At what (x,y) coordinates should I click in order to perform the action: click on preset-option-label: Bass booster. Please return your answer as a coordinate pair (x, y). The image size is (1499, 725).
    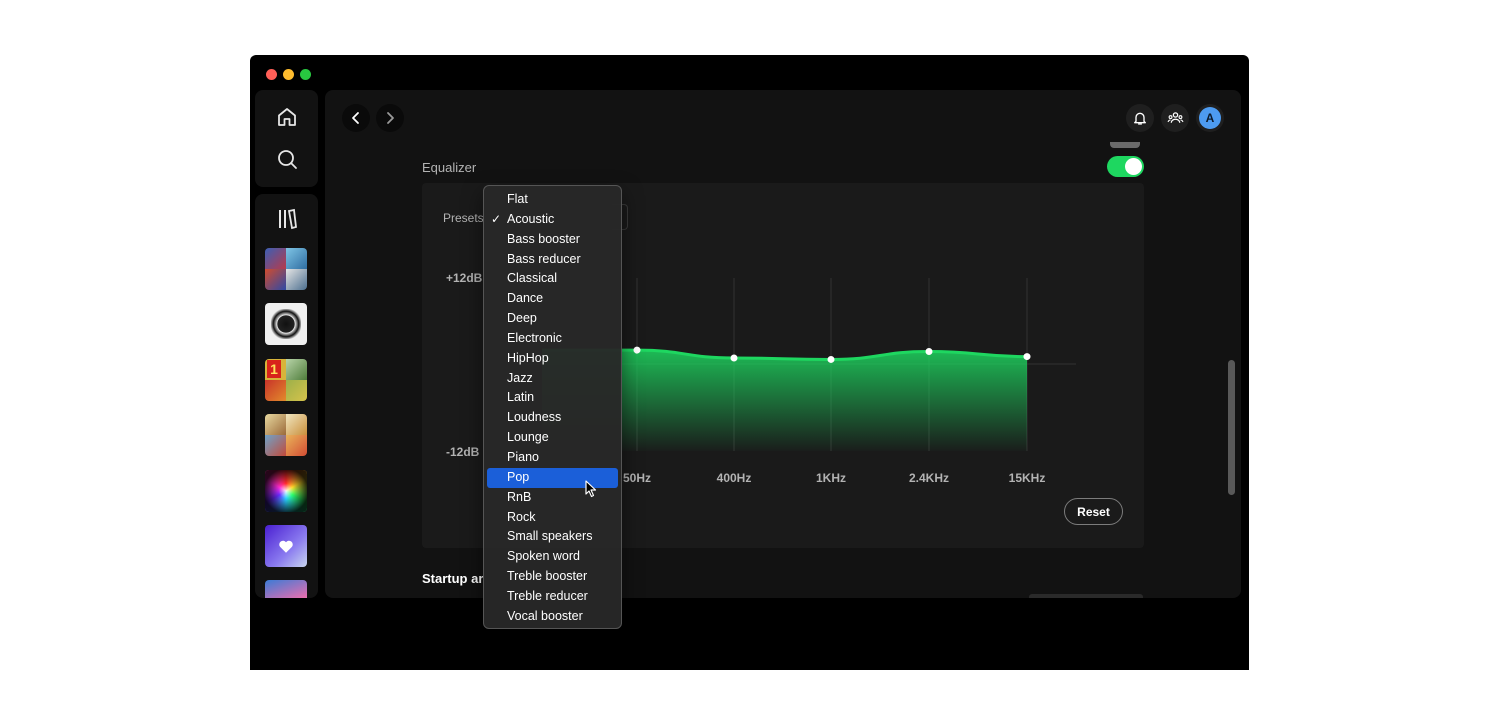
    Looking at the image, I should click on (543, 238).